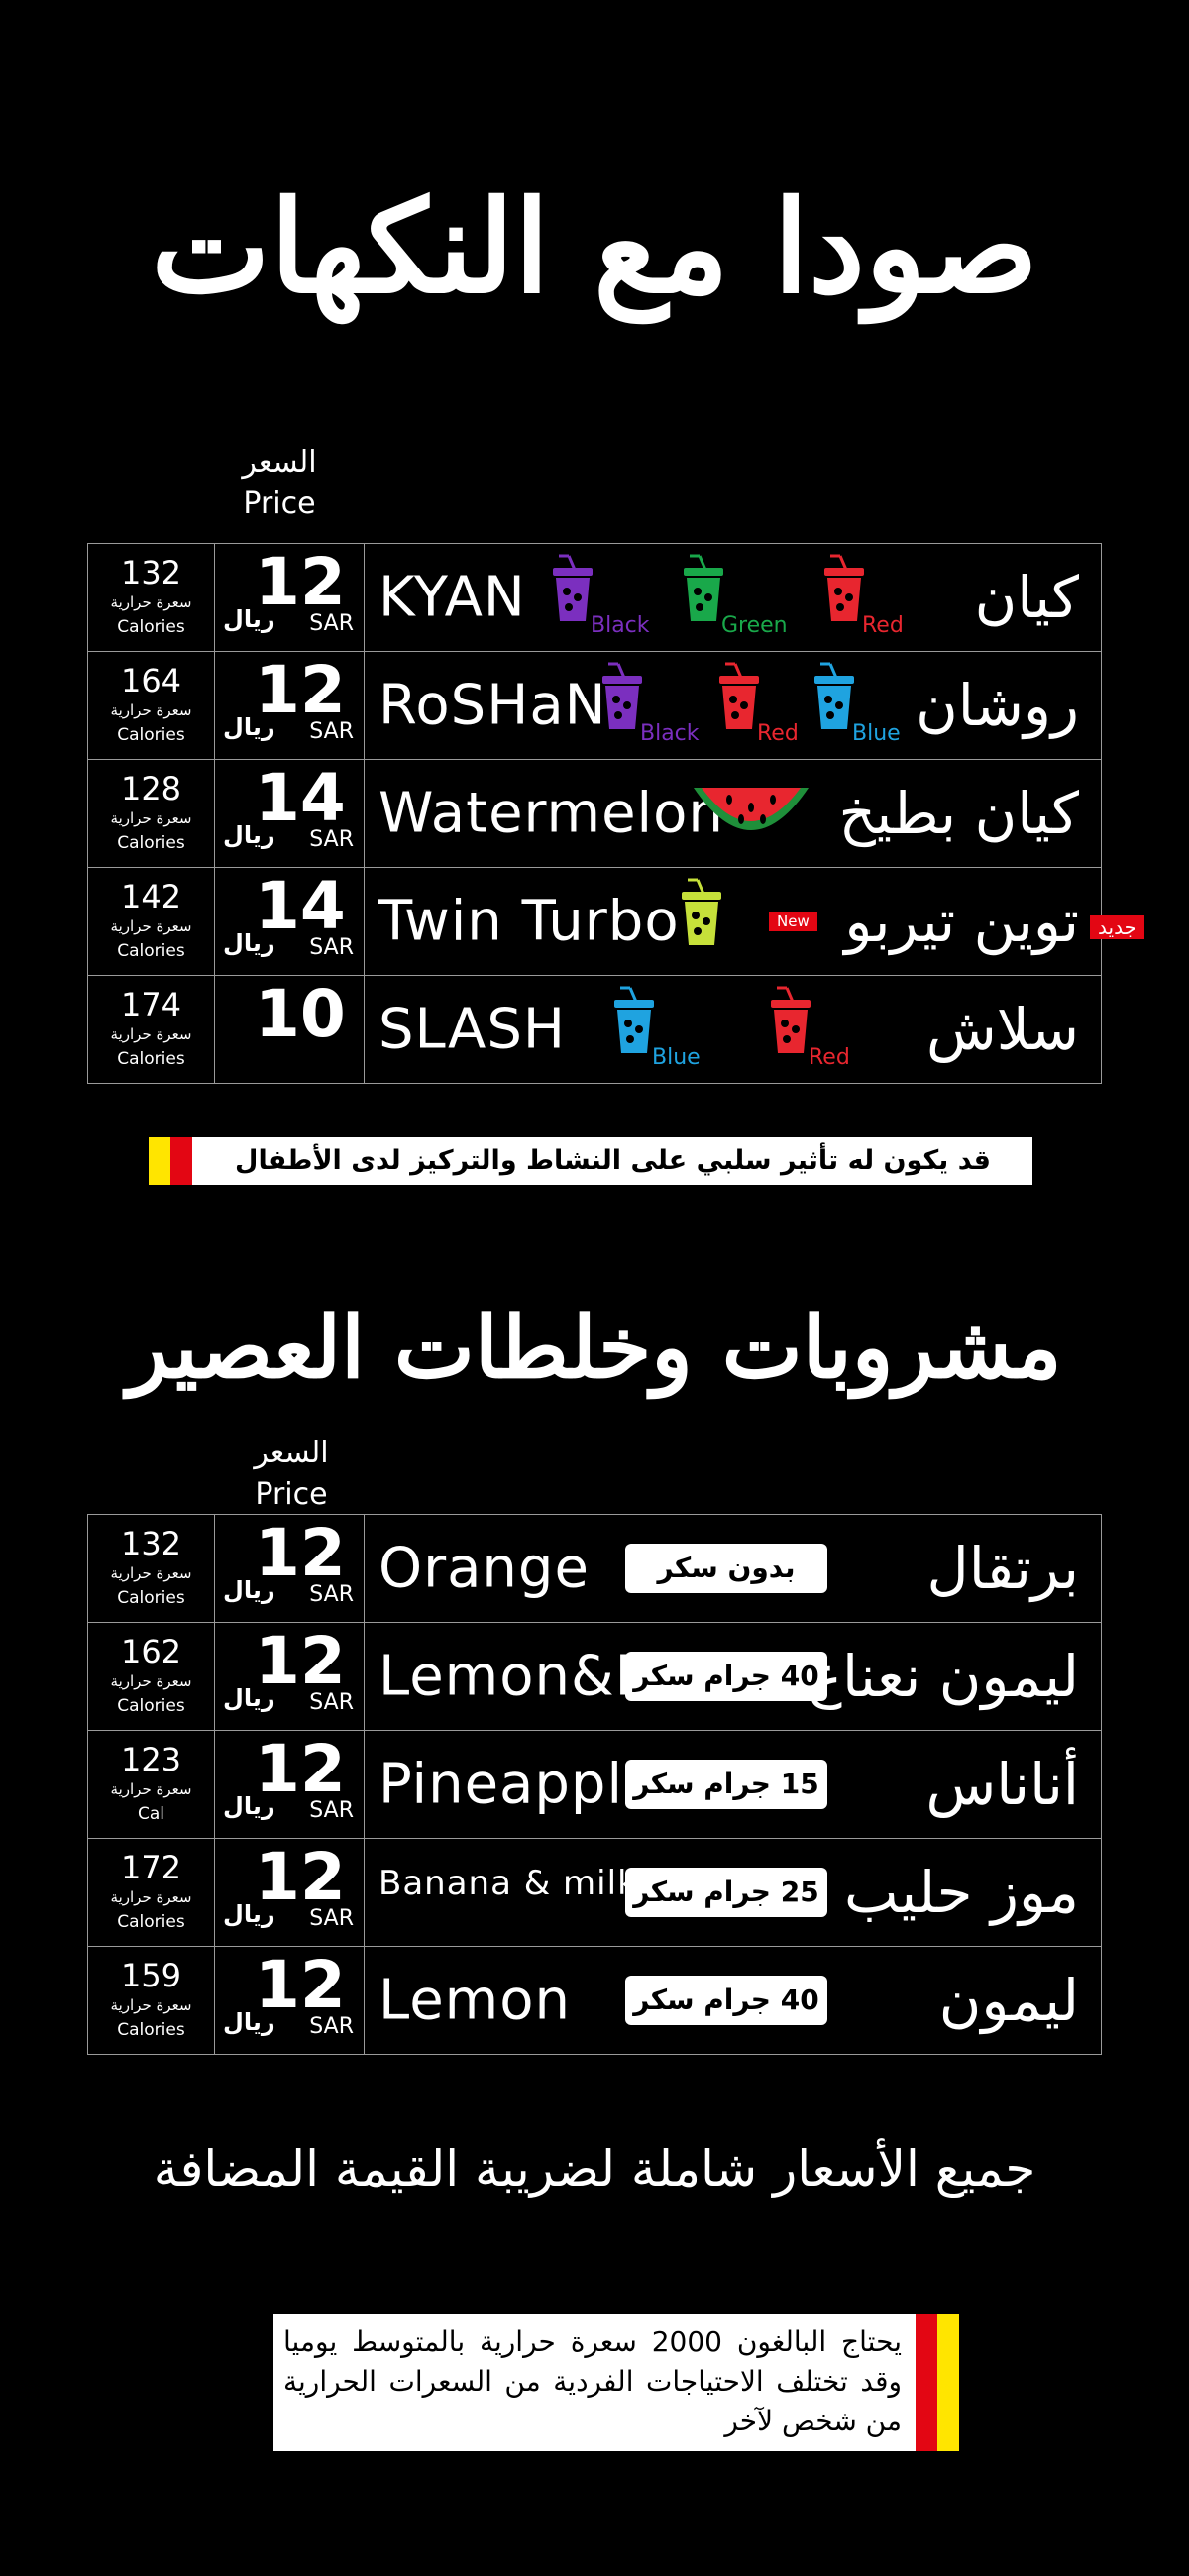 This screenshot has height=2576, width=1189. Describe the element at coordinates (1026, 597) in the screenshot. I see `item-name-ar: كيان` at that location.